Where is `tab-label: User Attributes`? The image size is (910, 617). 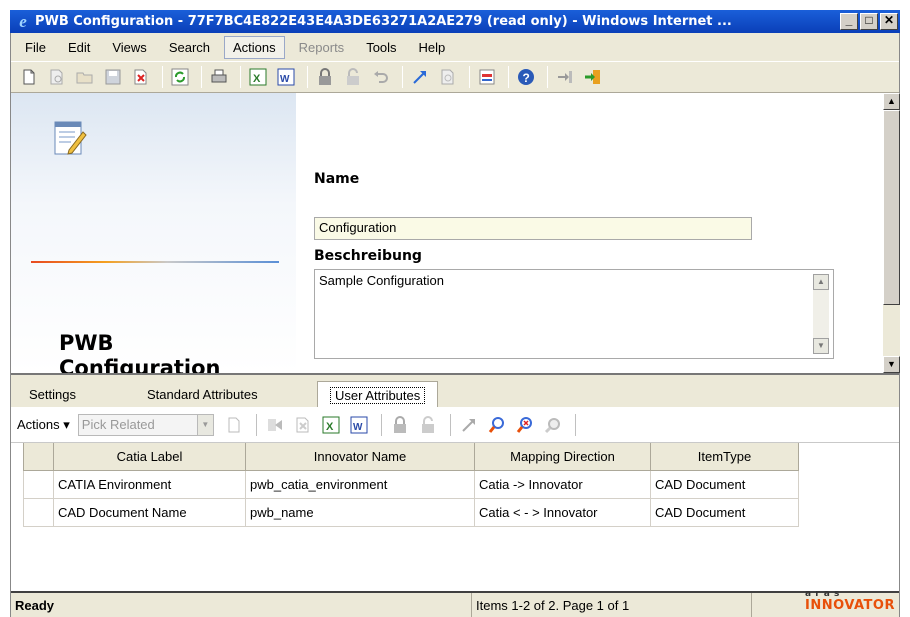
tab-label: User Attributes is located at coordinates (378, 395).